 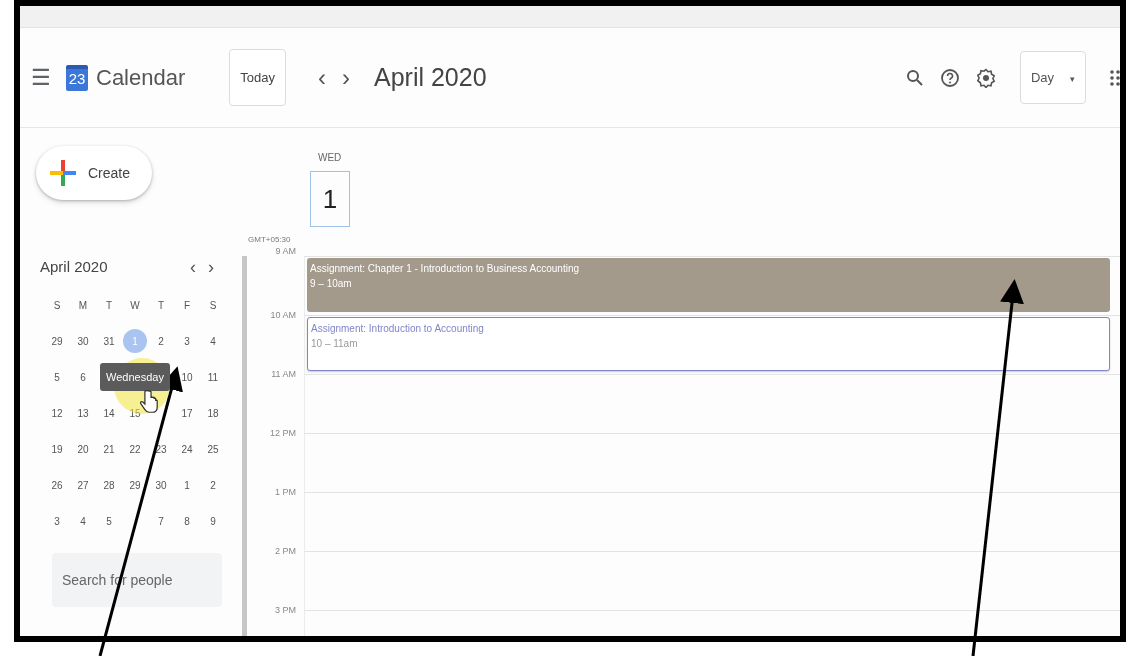 I want to click on date-cell: 9, so click(x=213, y=521).